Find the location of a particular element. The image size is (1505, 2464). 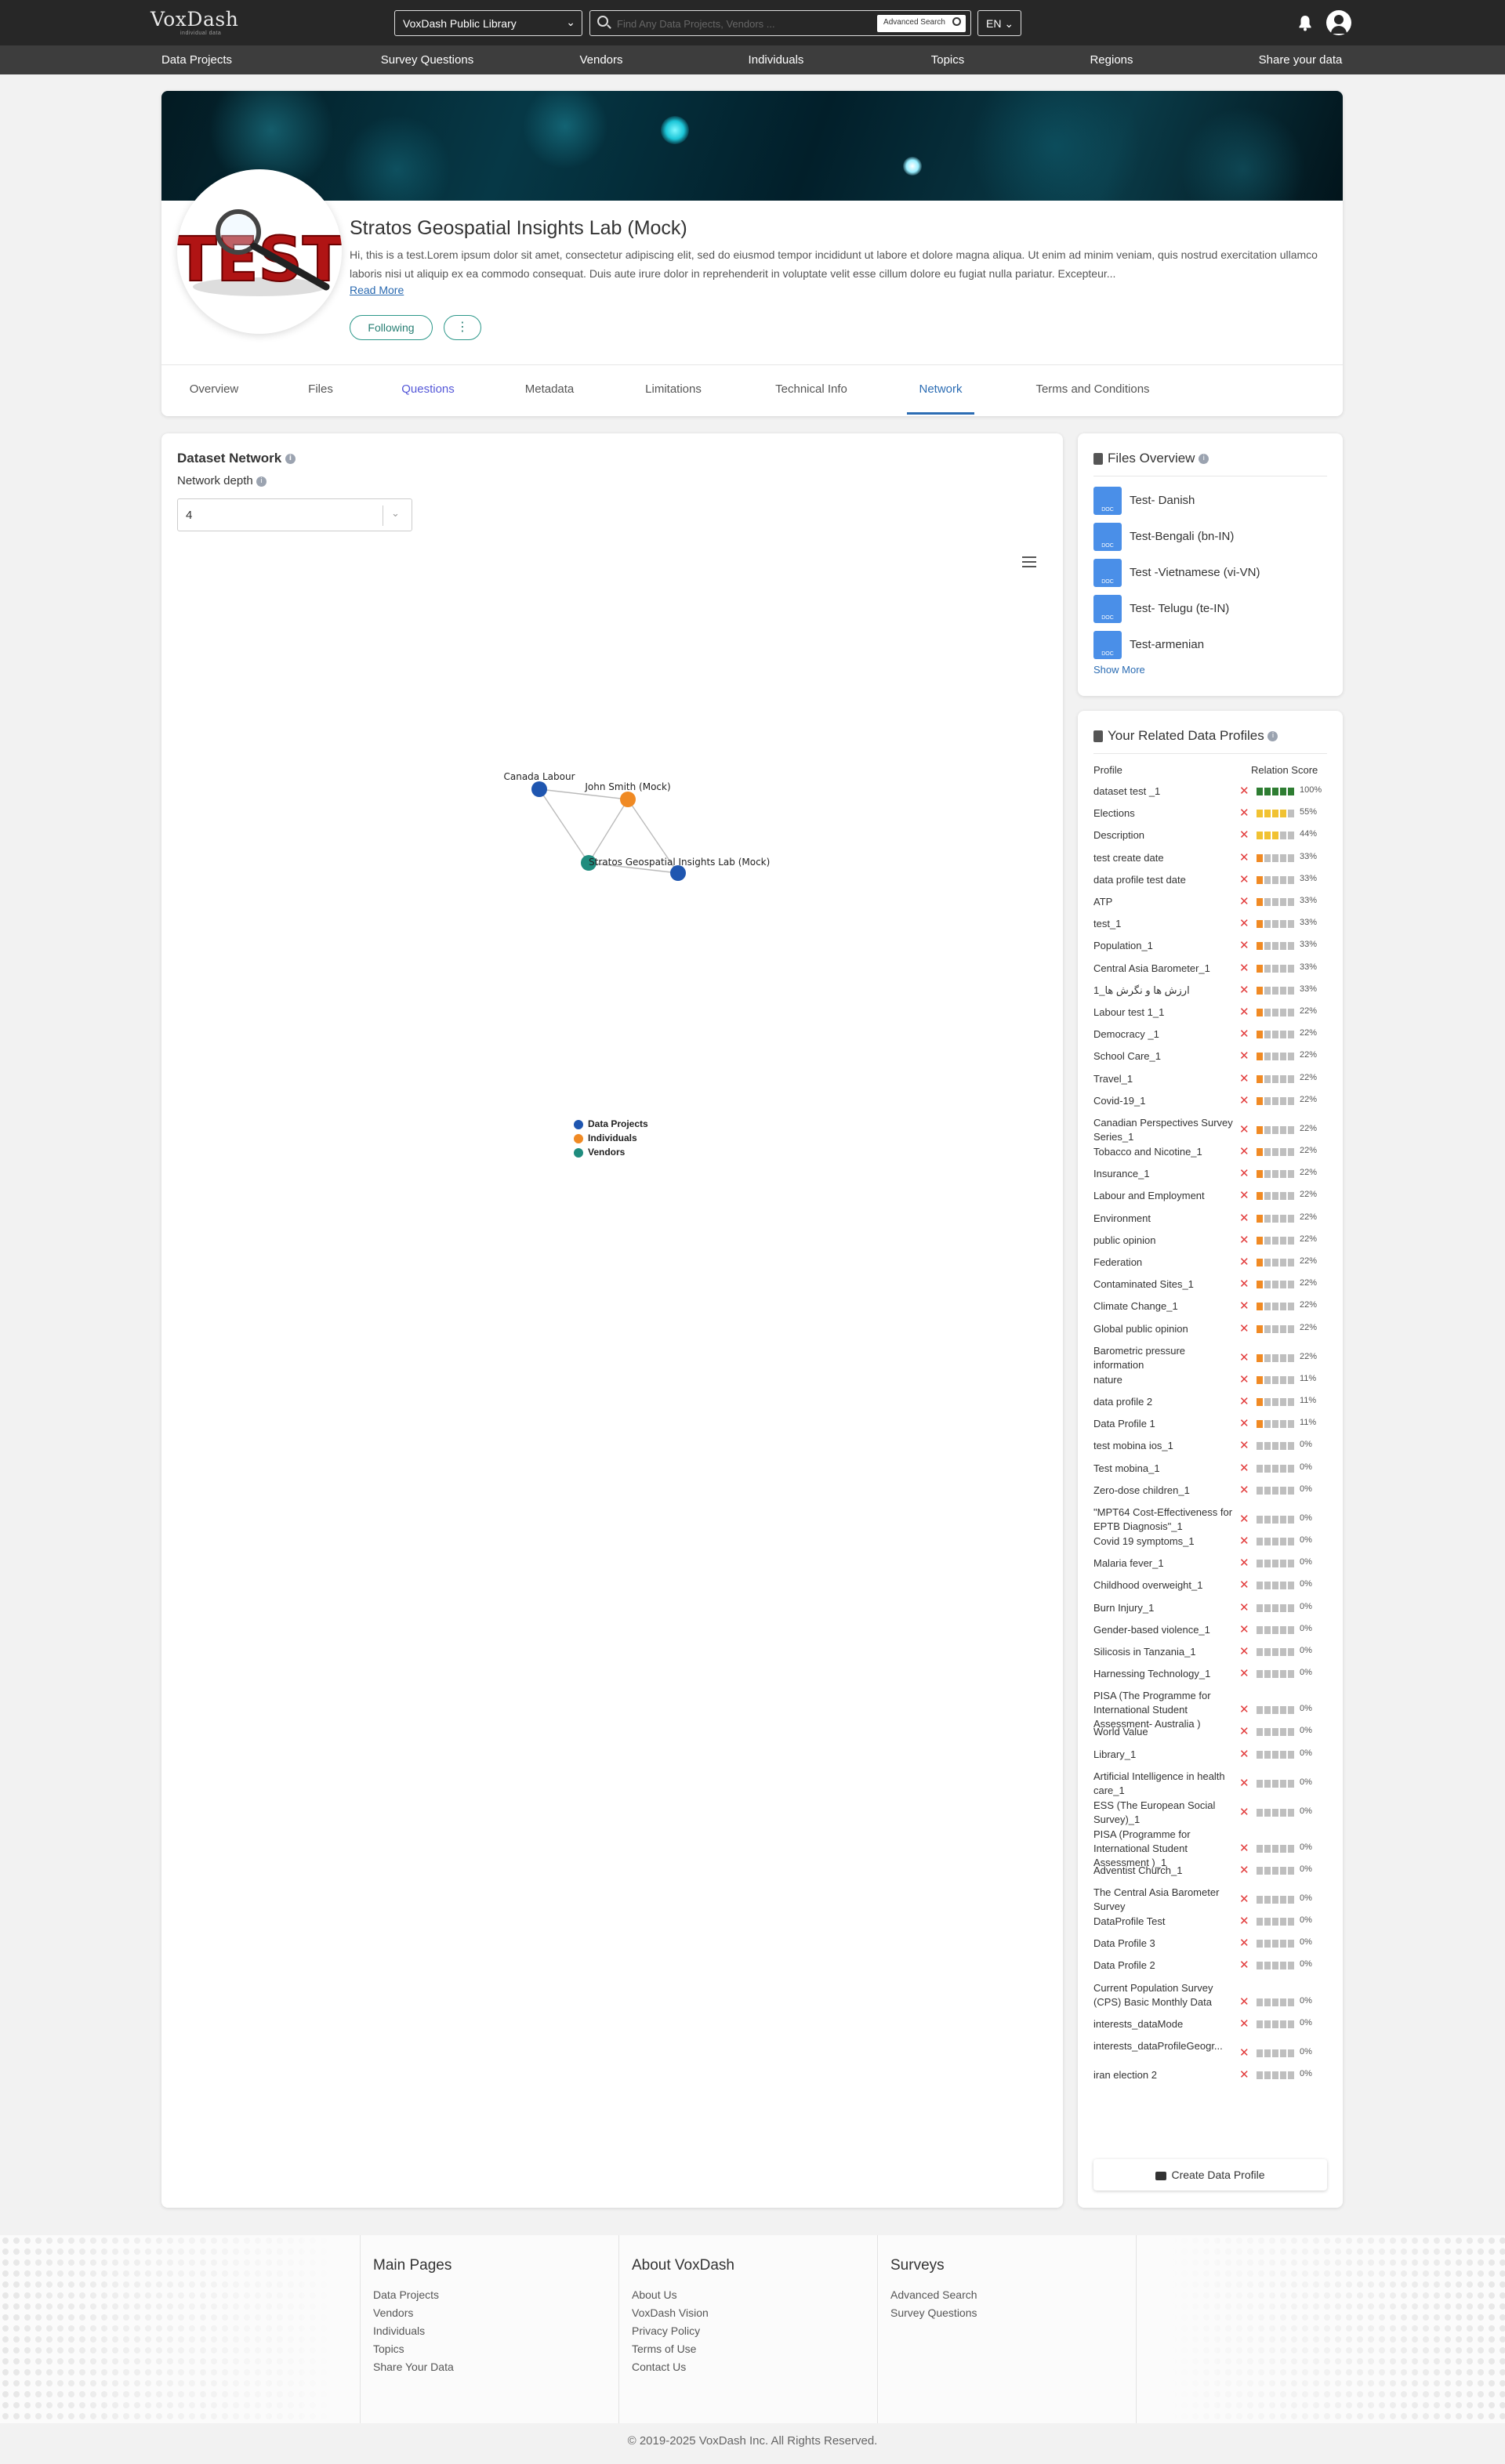

tab-network: Network is located at coordinates (940, 389).